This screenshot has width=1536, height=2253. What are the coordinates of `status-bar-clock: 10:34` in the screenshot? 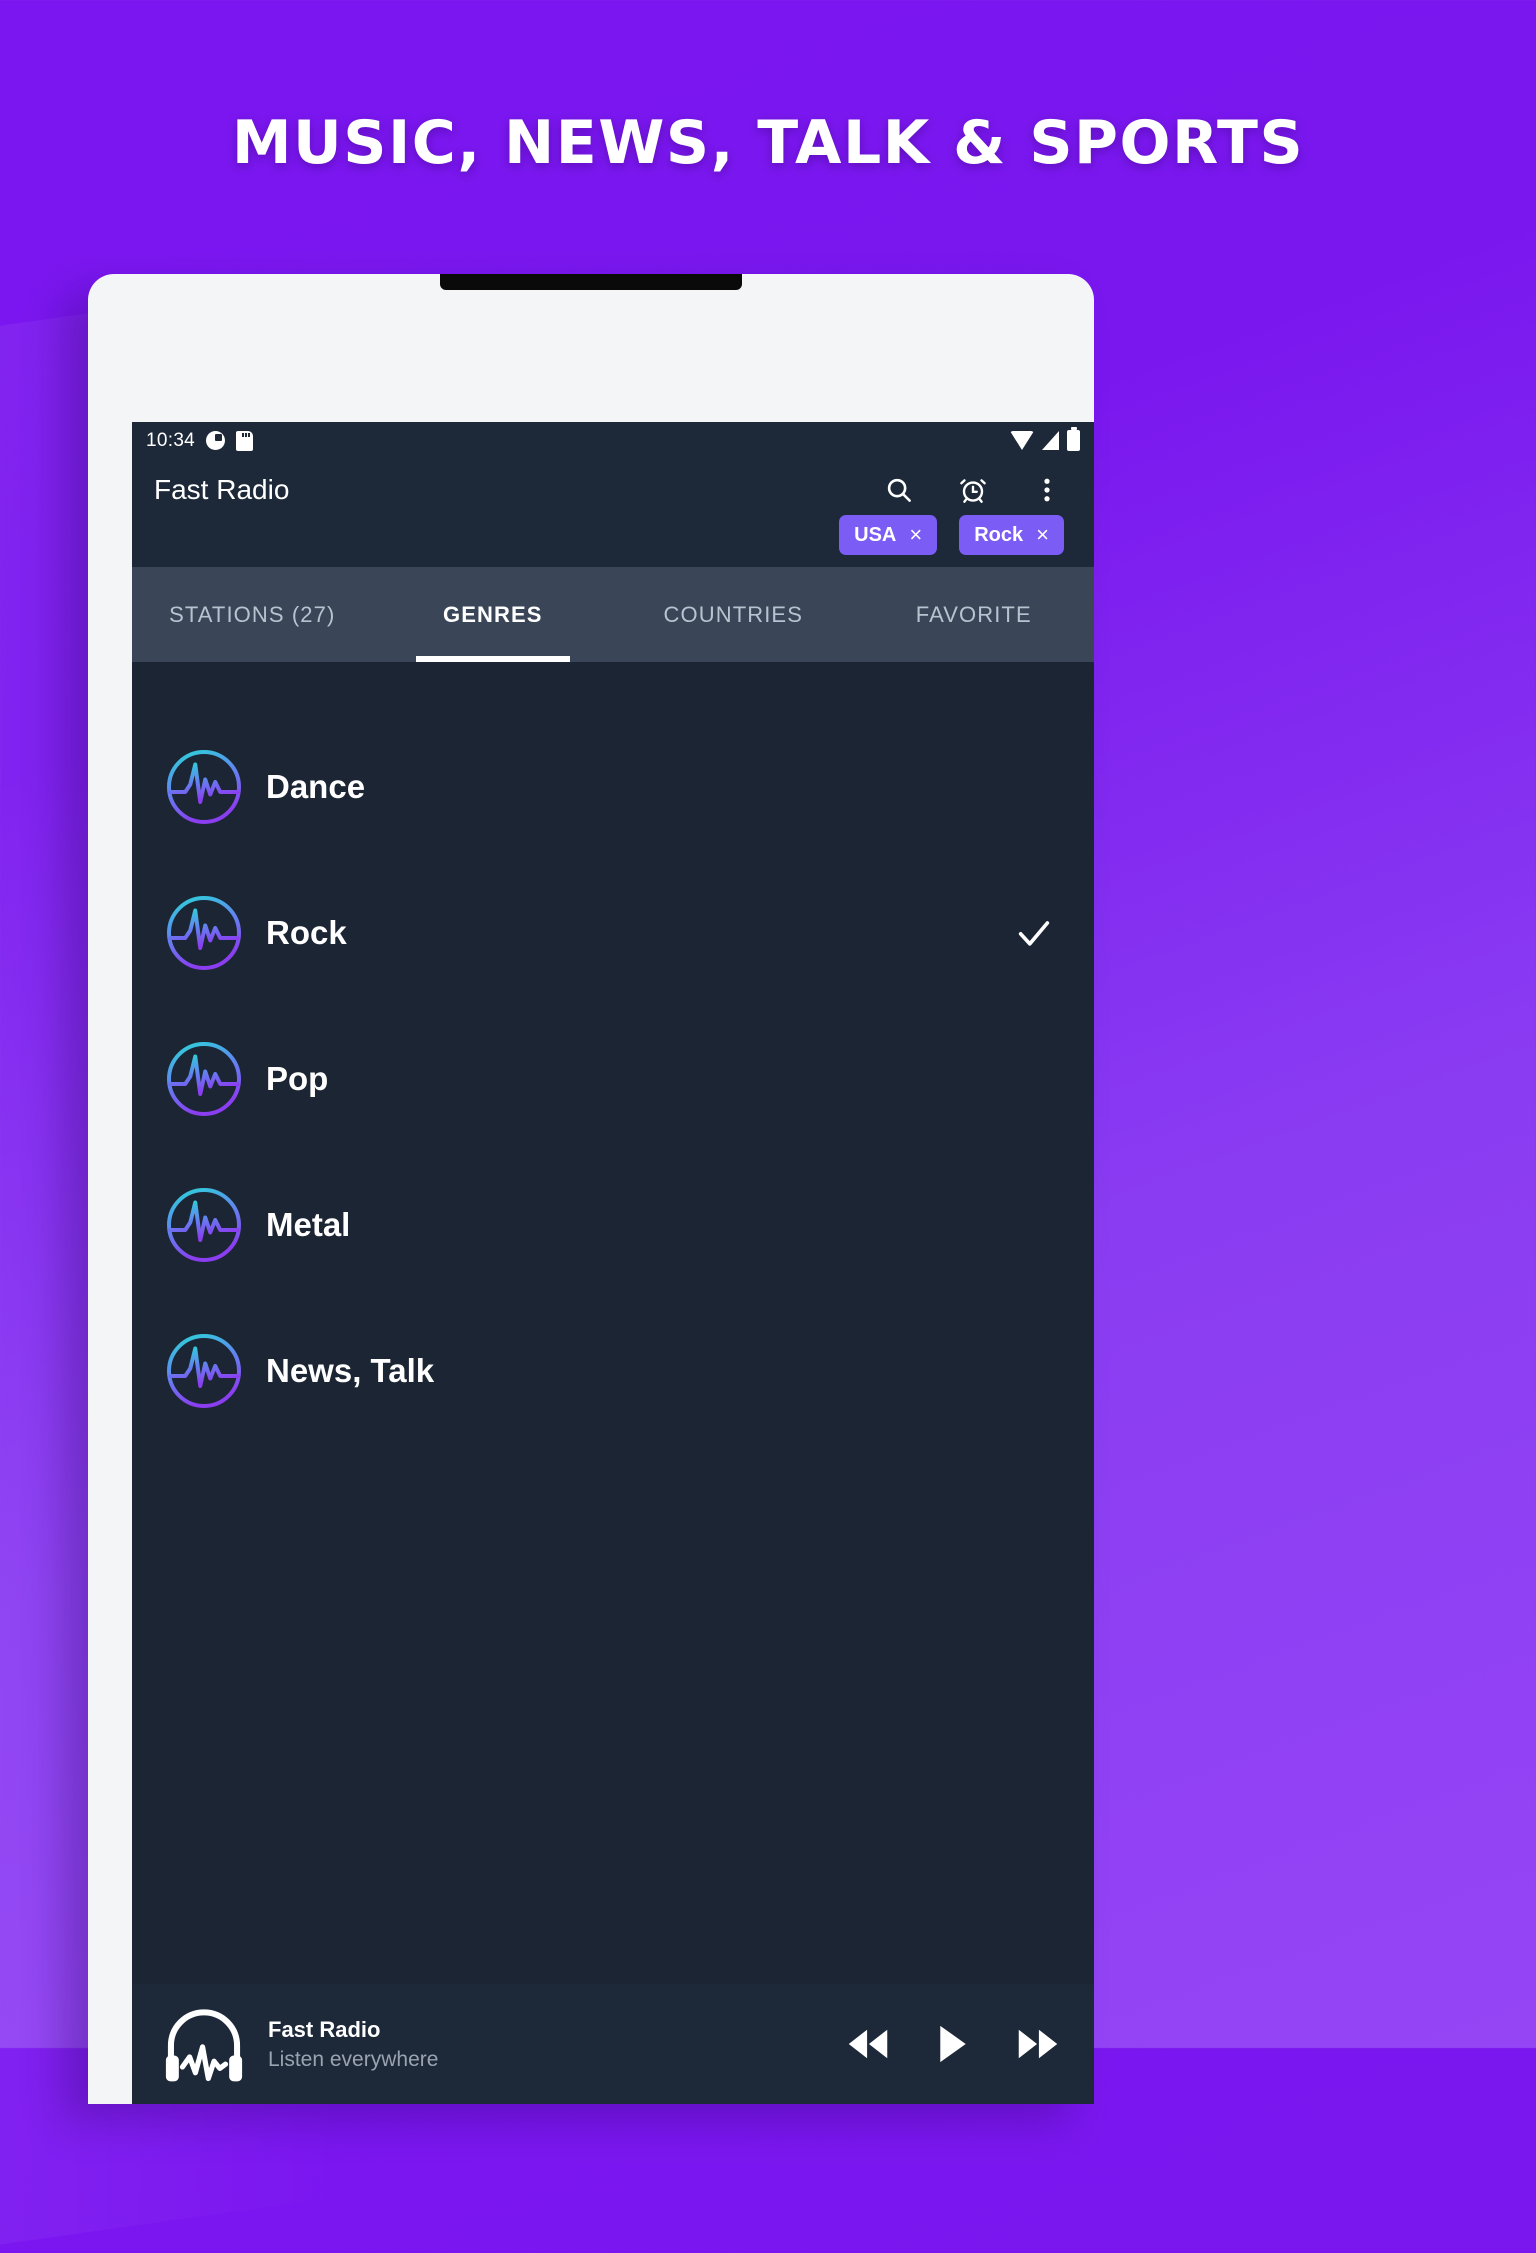 It's located at (171, 440).